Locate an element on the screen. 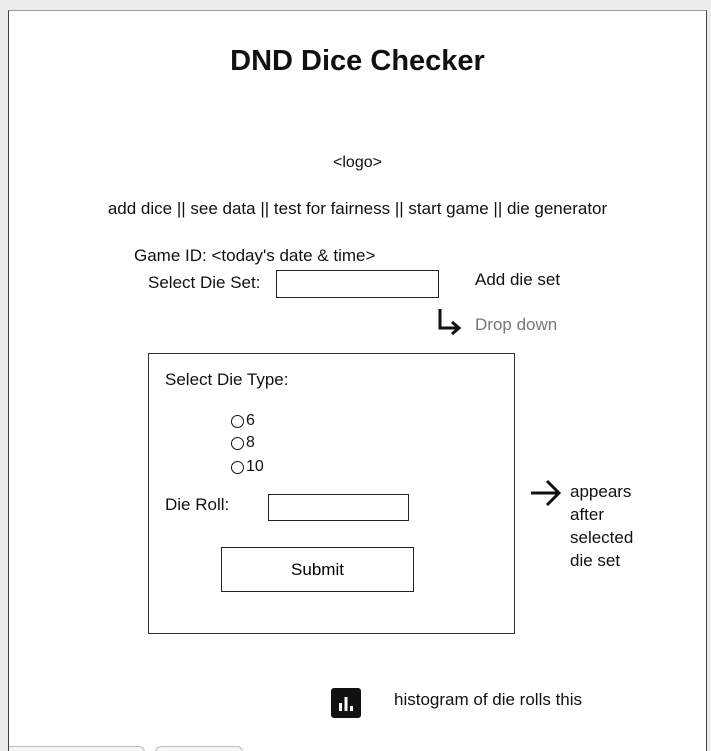 The width and height of the screenshot is (711, 751). die-roll-label: Die Roll: is located at coordinates (197, 504).